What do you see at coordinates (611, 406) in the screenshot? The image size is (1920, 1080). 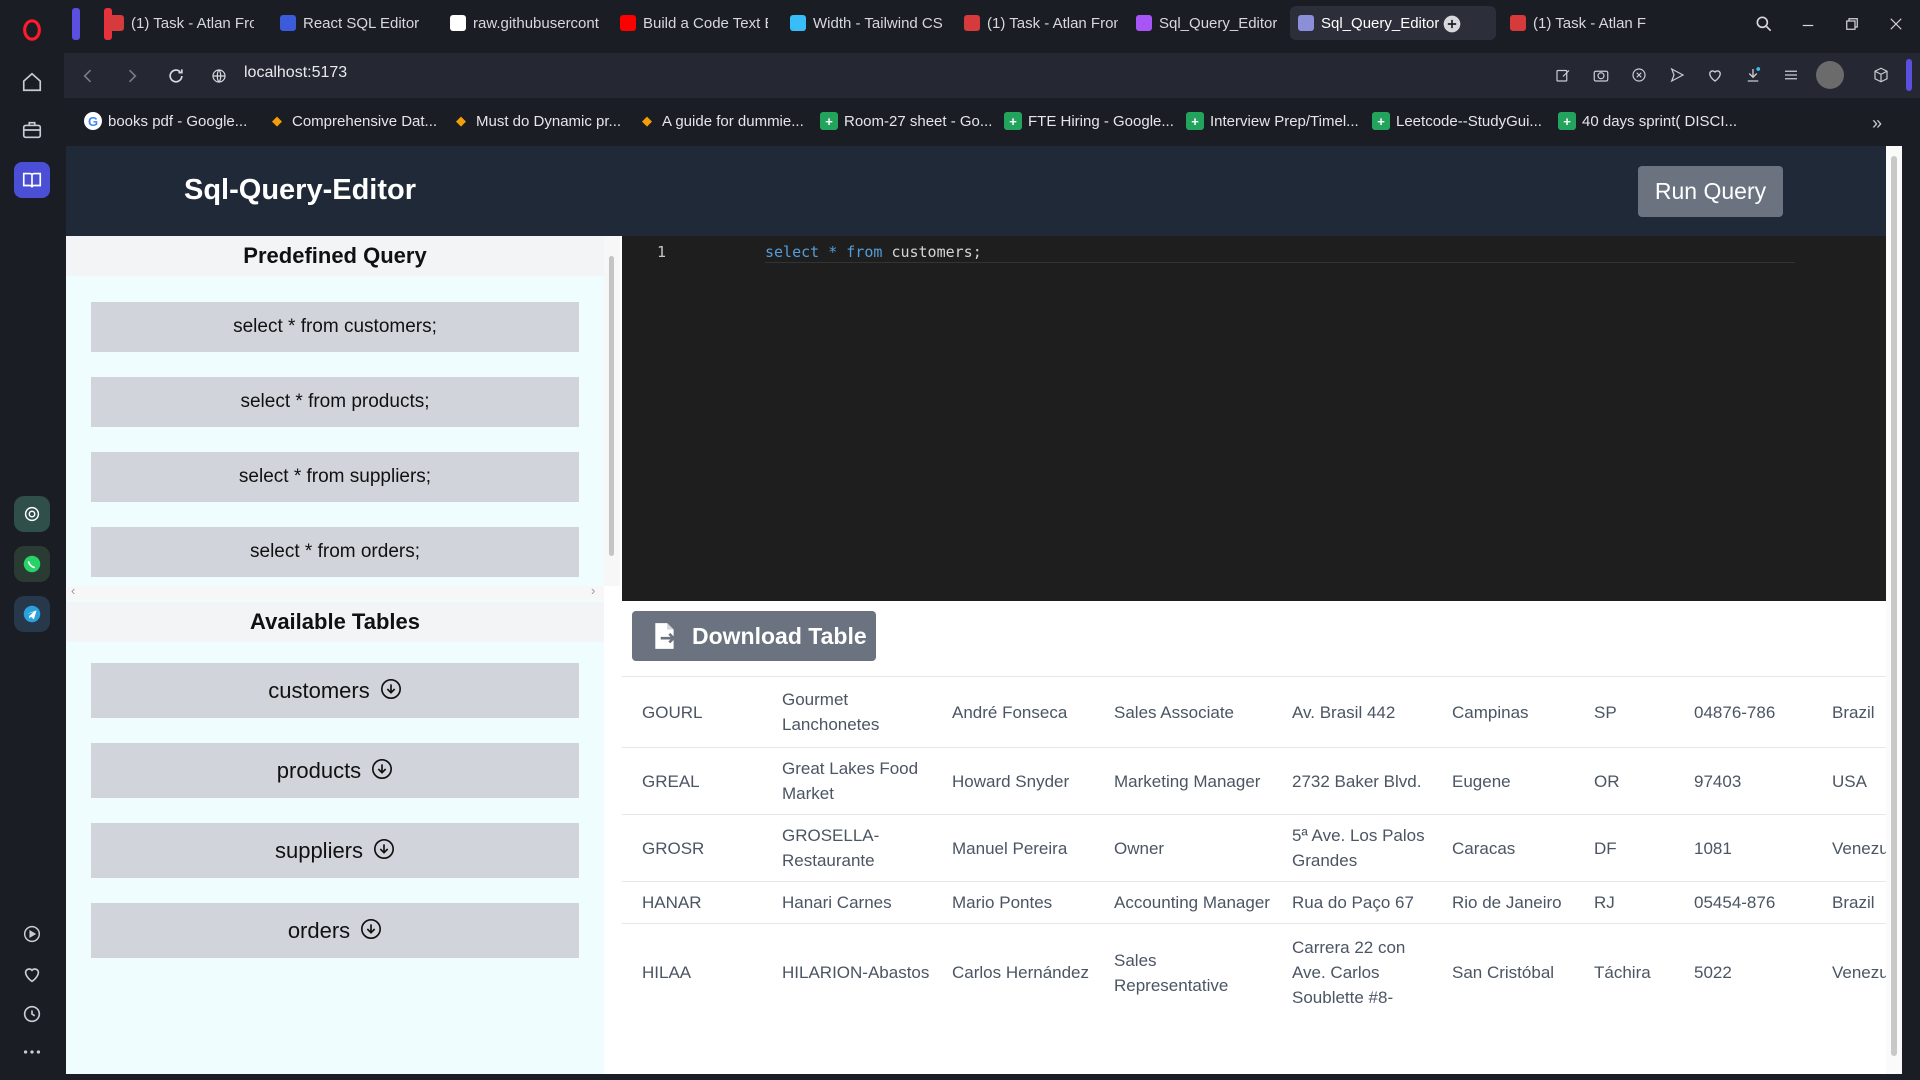 I see `scrollbar-thumb` at bounding box center [611, 406].